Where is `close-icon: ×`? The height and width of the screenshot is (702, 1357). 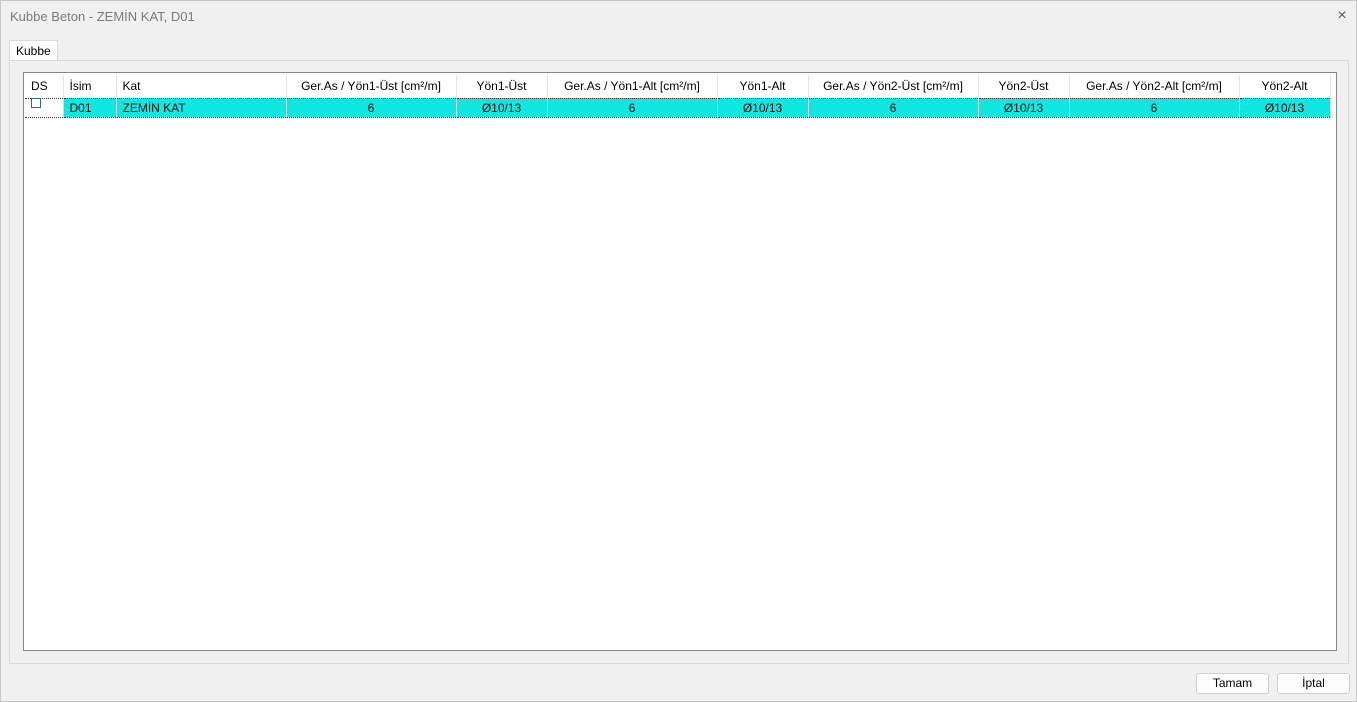 close-icon: × is located at coordinates (1342, 16).